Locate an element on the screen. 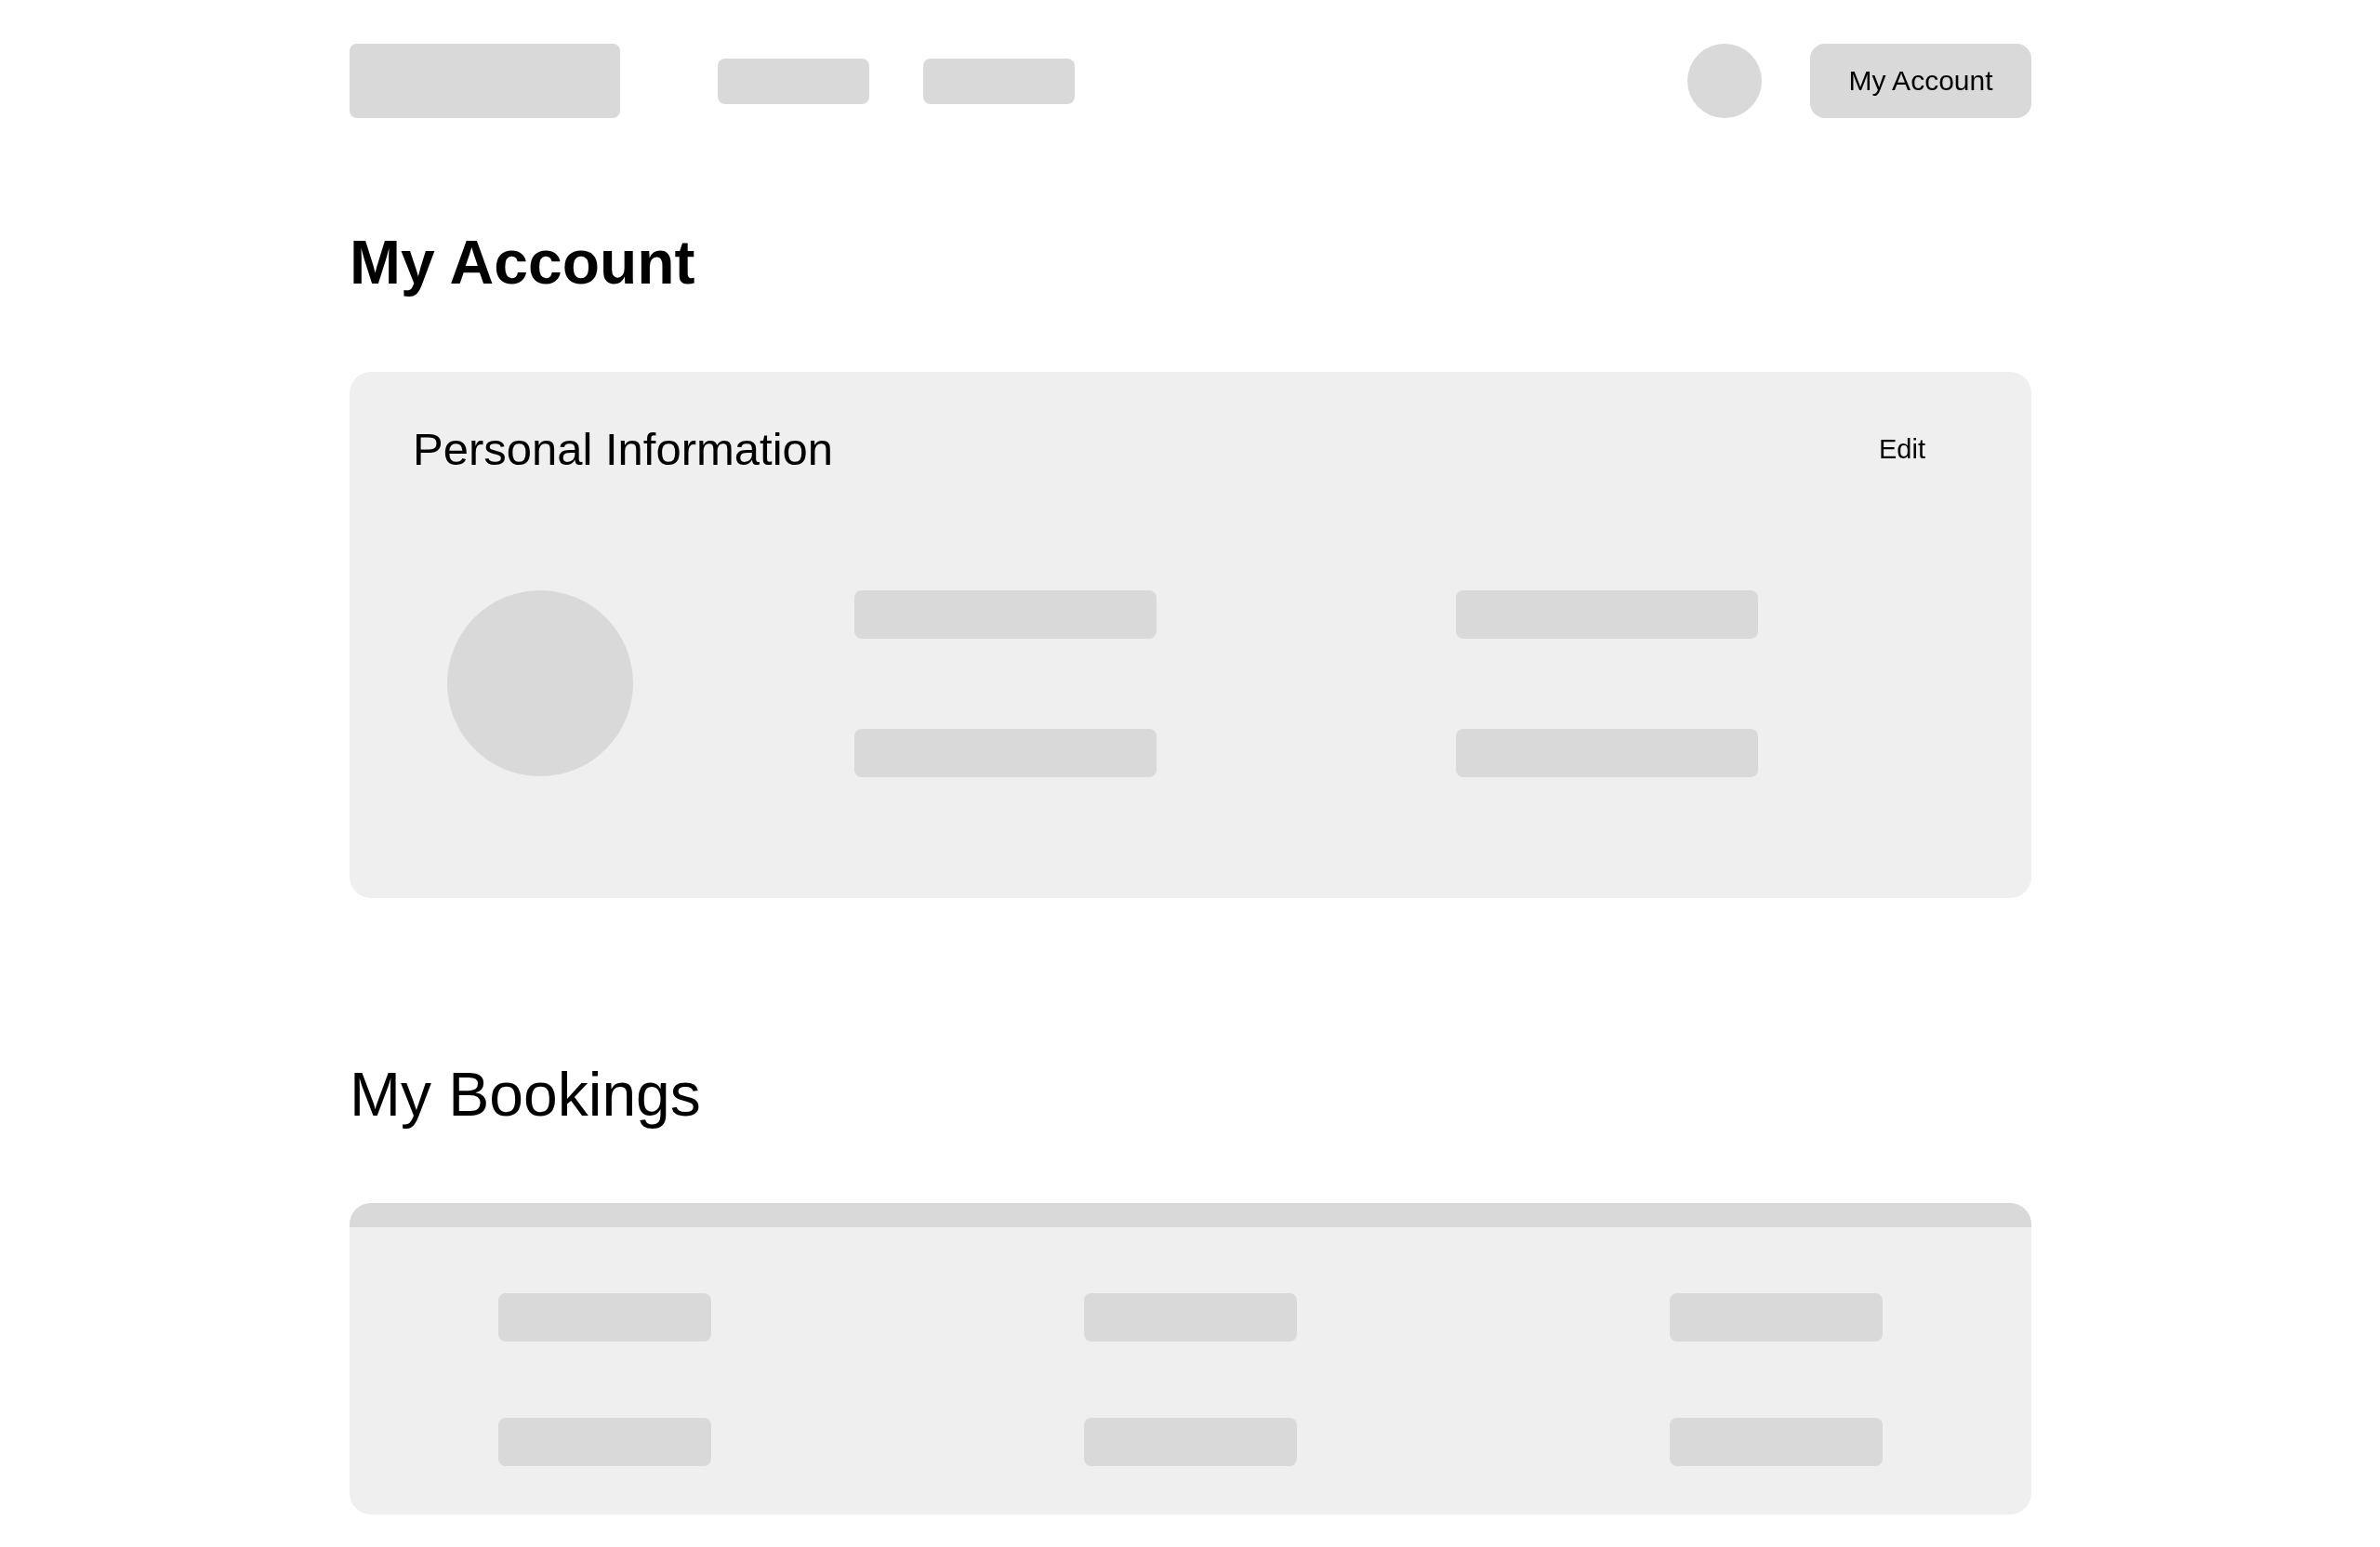 The height and width of the screenshot is (1547, 2380). card-title: Personal Information is located at coordinates (623, 449).